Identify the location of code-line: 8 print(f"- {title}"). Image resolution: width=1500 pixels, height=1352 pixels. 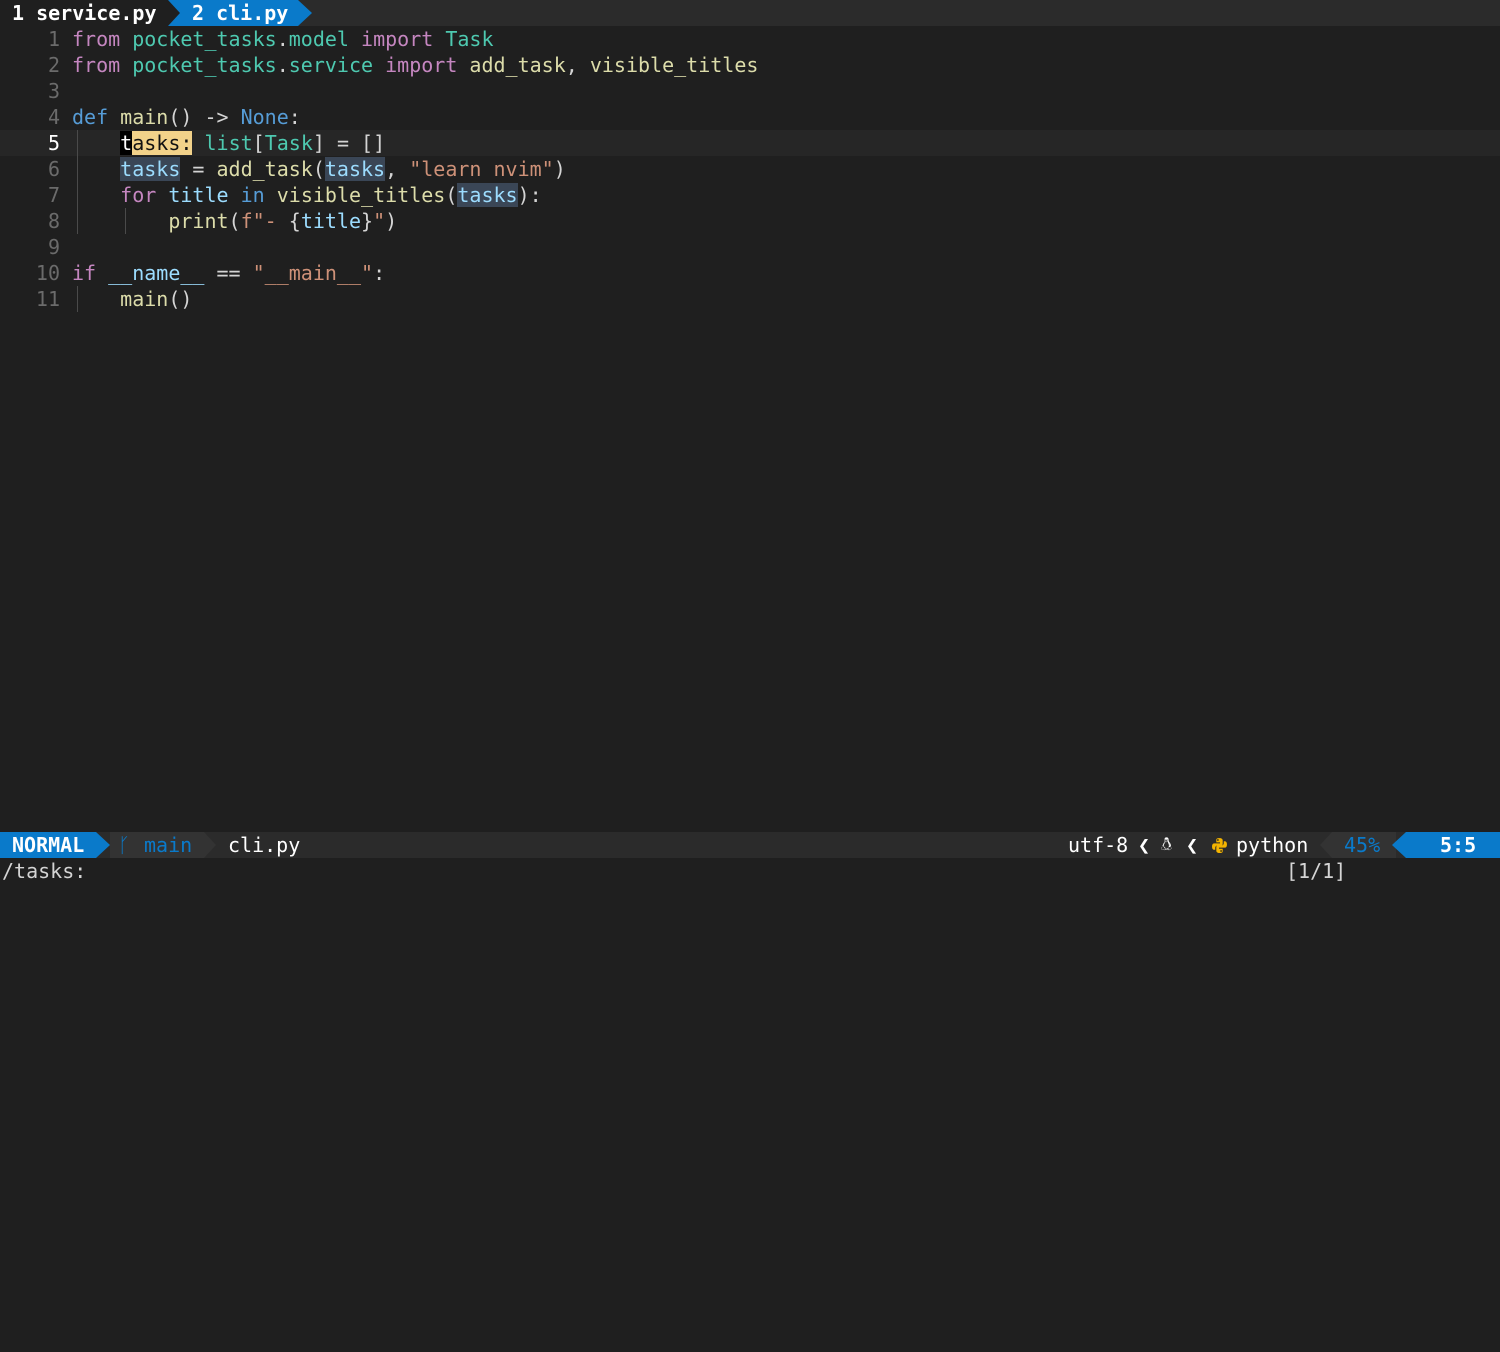
(750, 221).